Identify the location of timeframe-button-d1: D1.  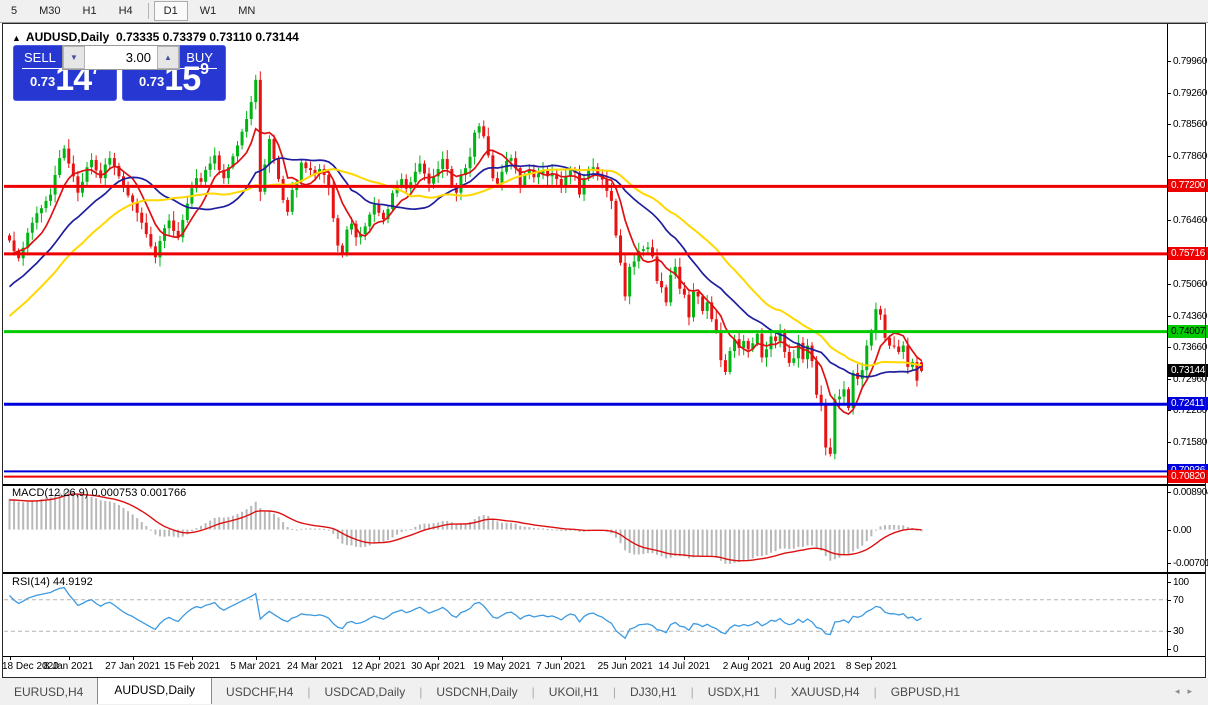
(170, 11).